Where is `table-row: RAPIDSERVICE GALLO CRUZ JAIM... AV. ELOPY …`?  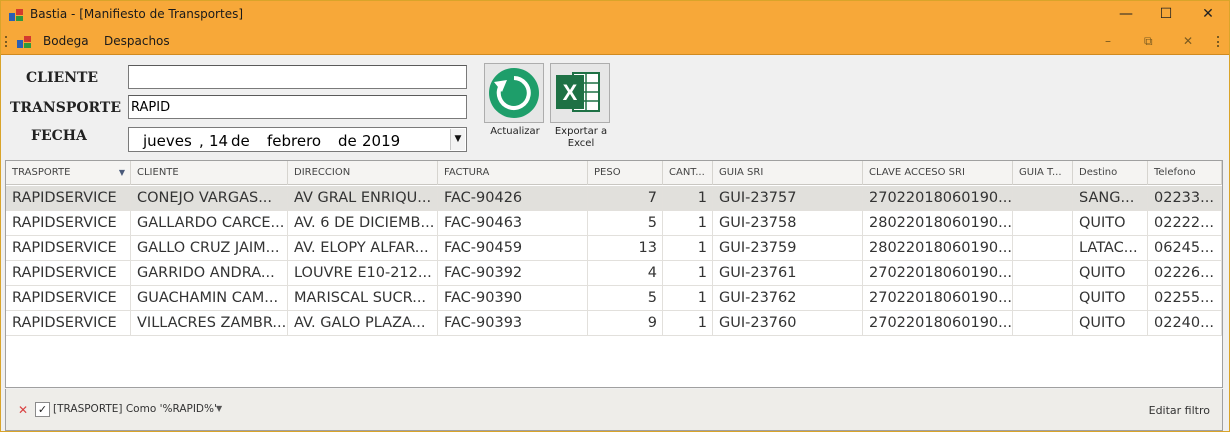 table-row: RAPIDSERVICE GALLO CRUZ JAIM... AV. ELOPY … is located at coordinates (614, 248).